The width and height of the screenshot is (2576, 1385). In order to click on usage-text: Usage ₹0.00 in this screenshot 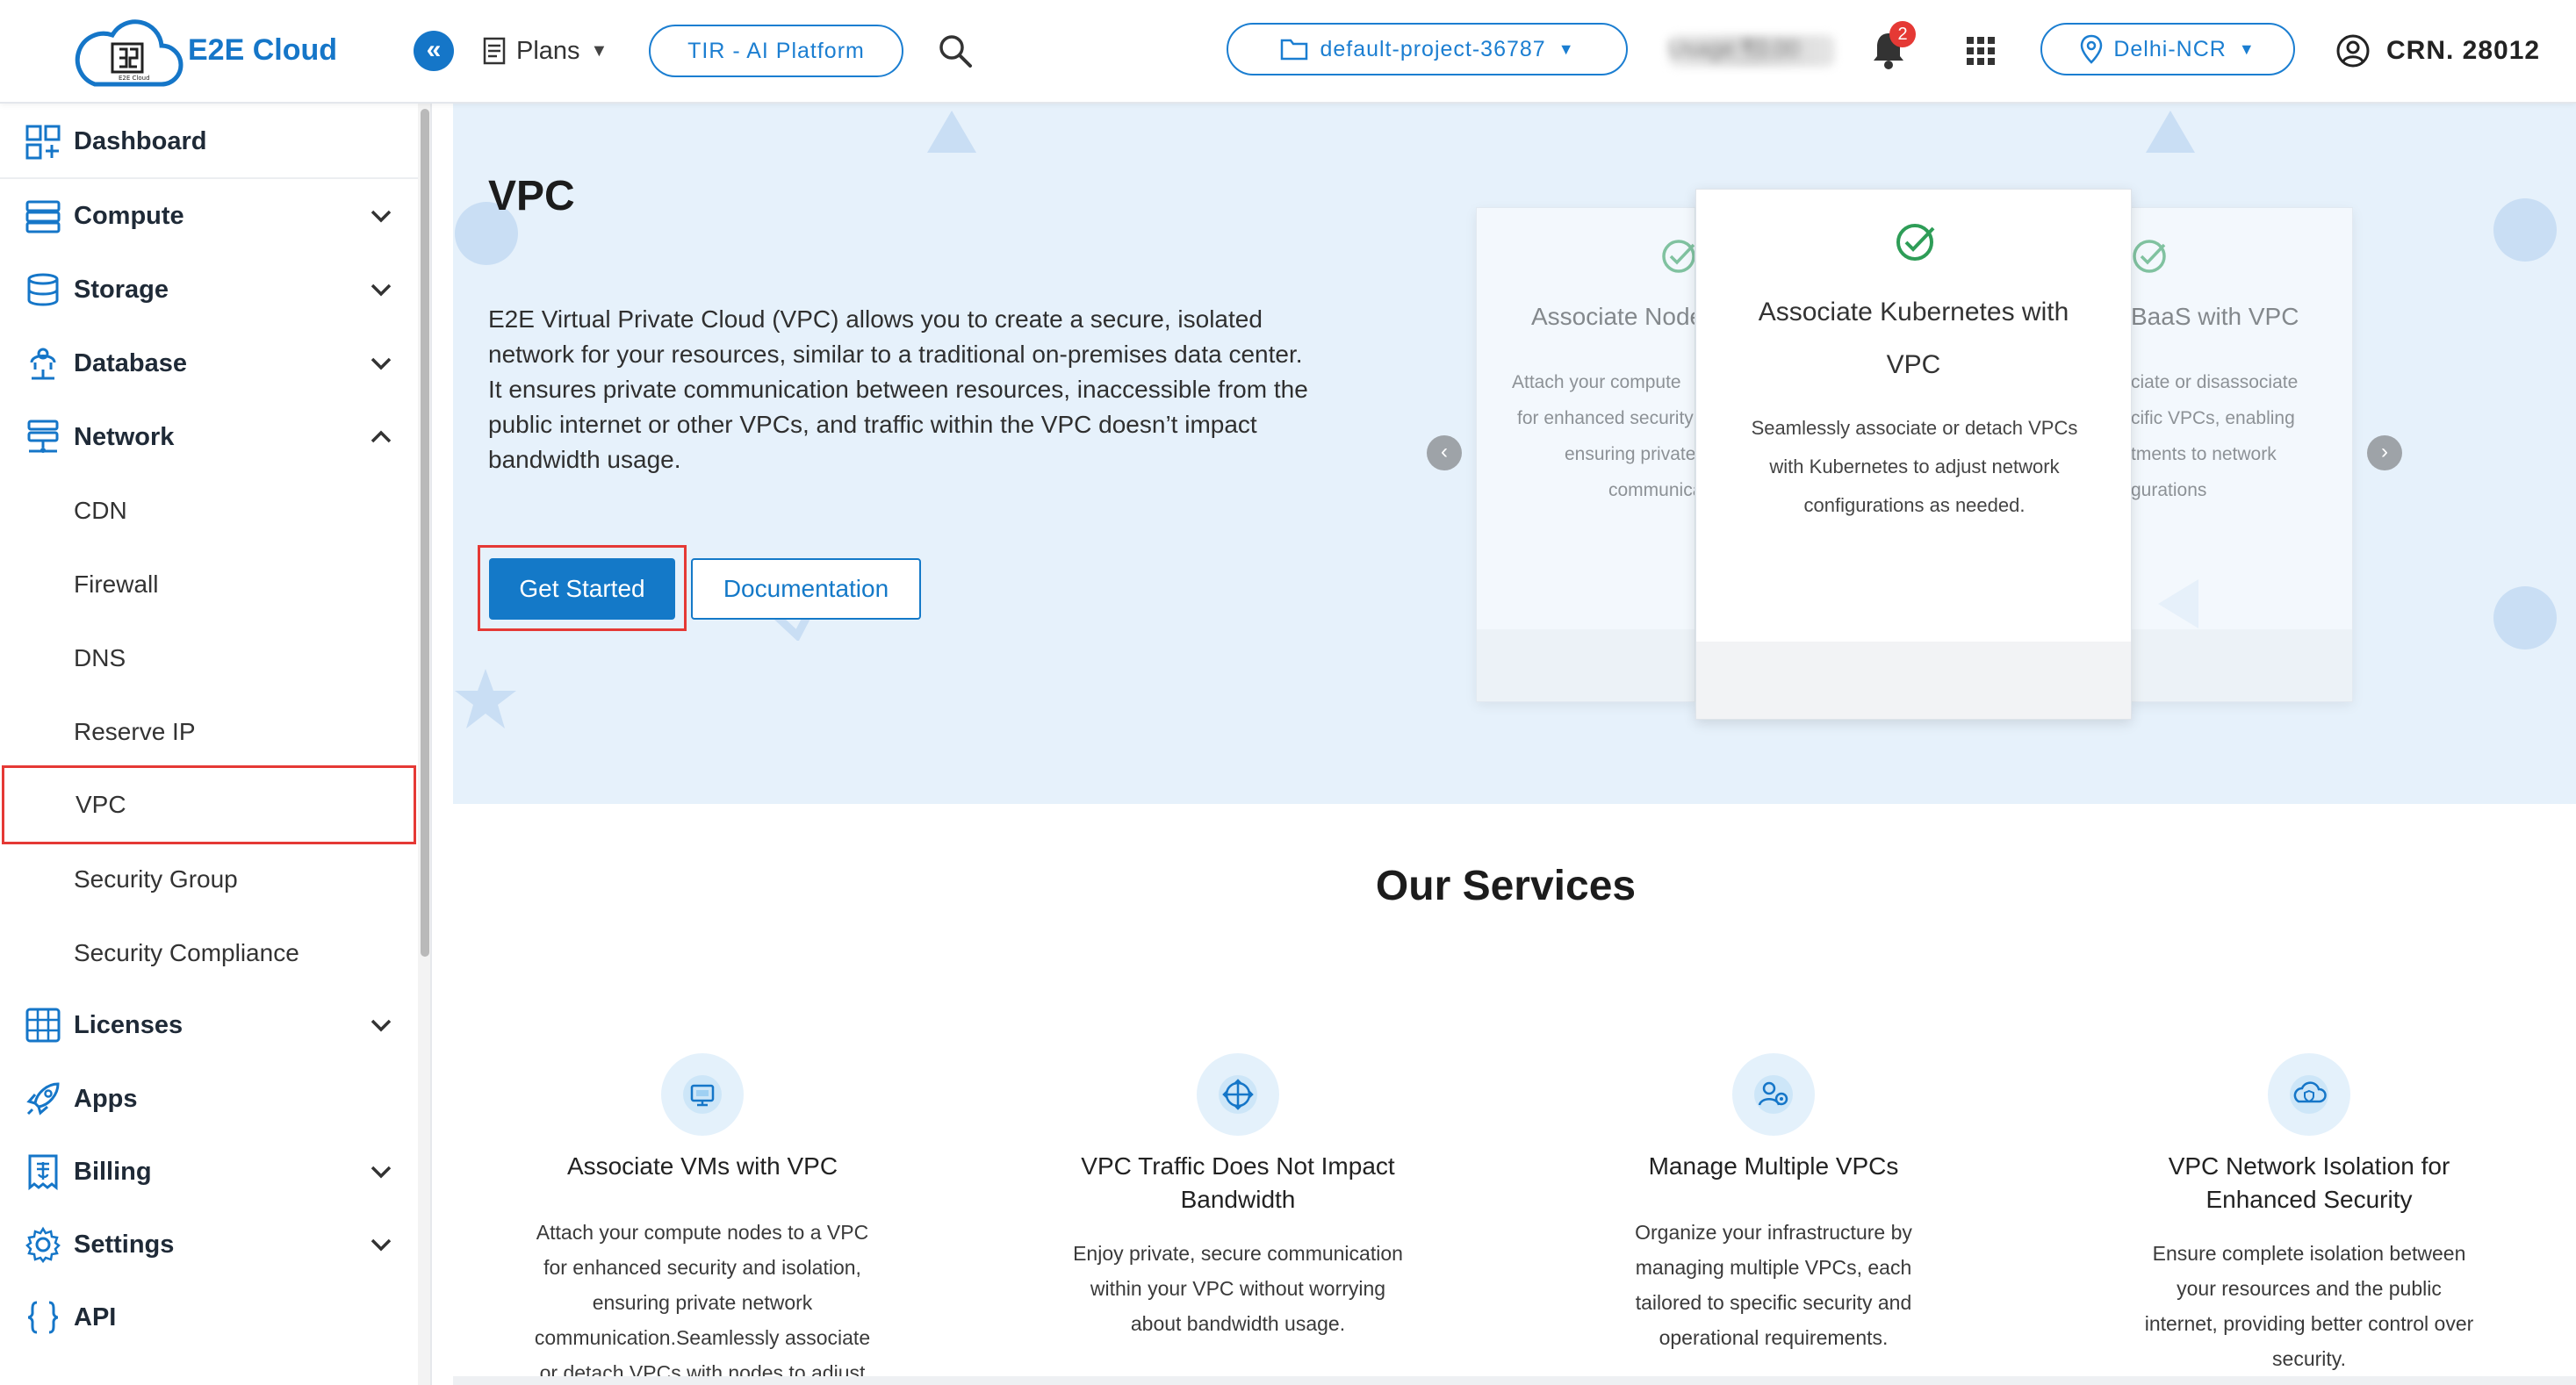, I will do `click(1734, 48)`.